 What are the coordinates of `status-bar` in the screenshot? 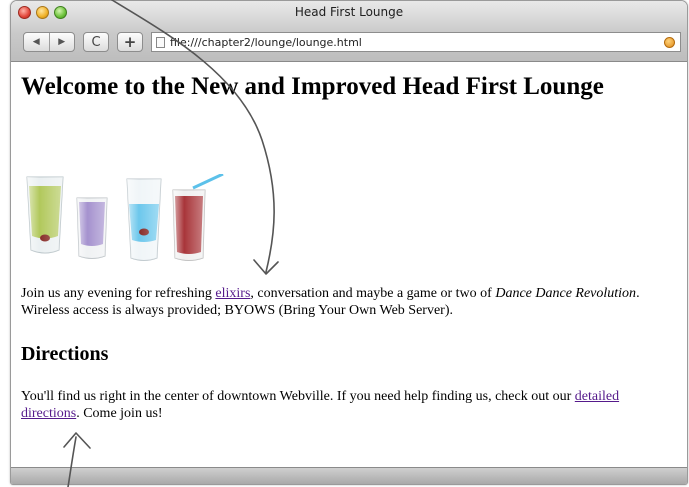 It's located at (349, 475).